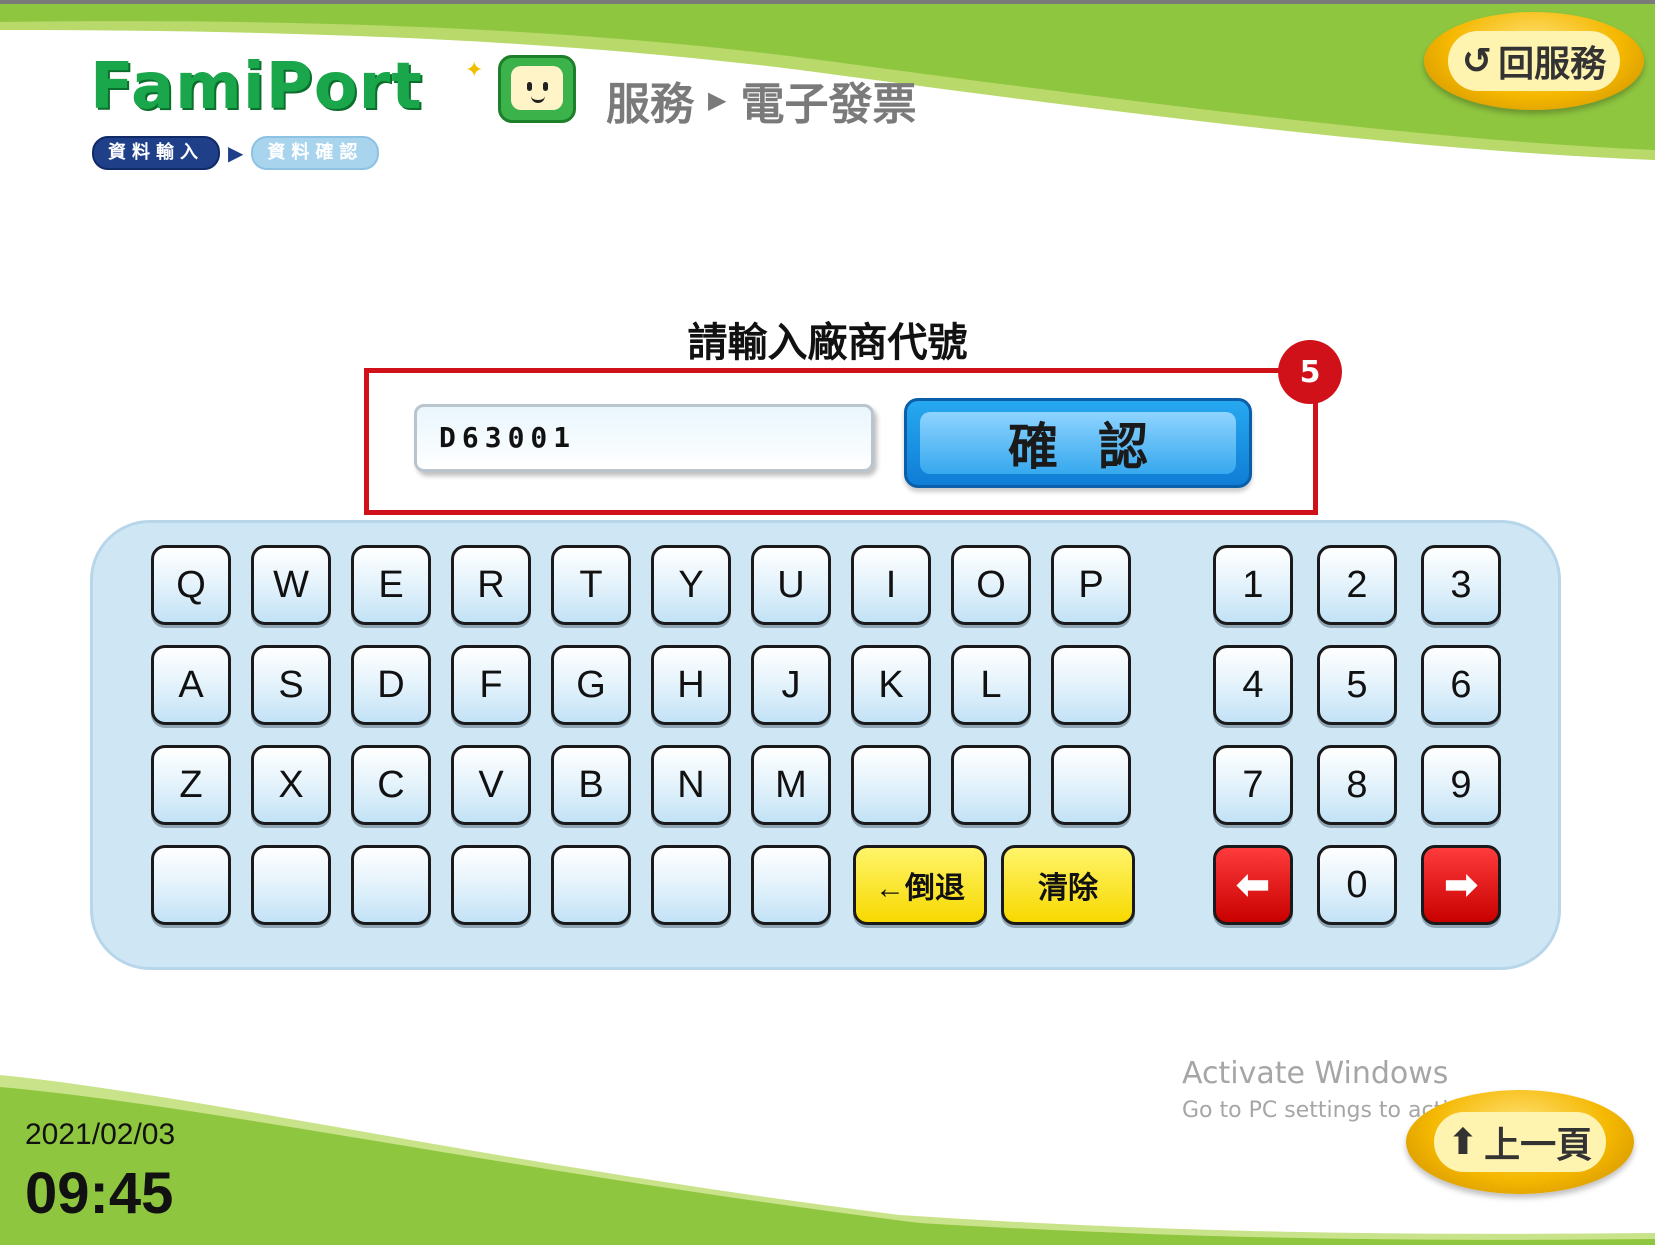 The width and height of the screenshot is (1655, 1245). What do you see at coordinates (791, 785) in the screenshot?
I see `key-m: M` at bounding box center [791, 785].